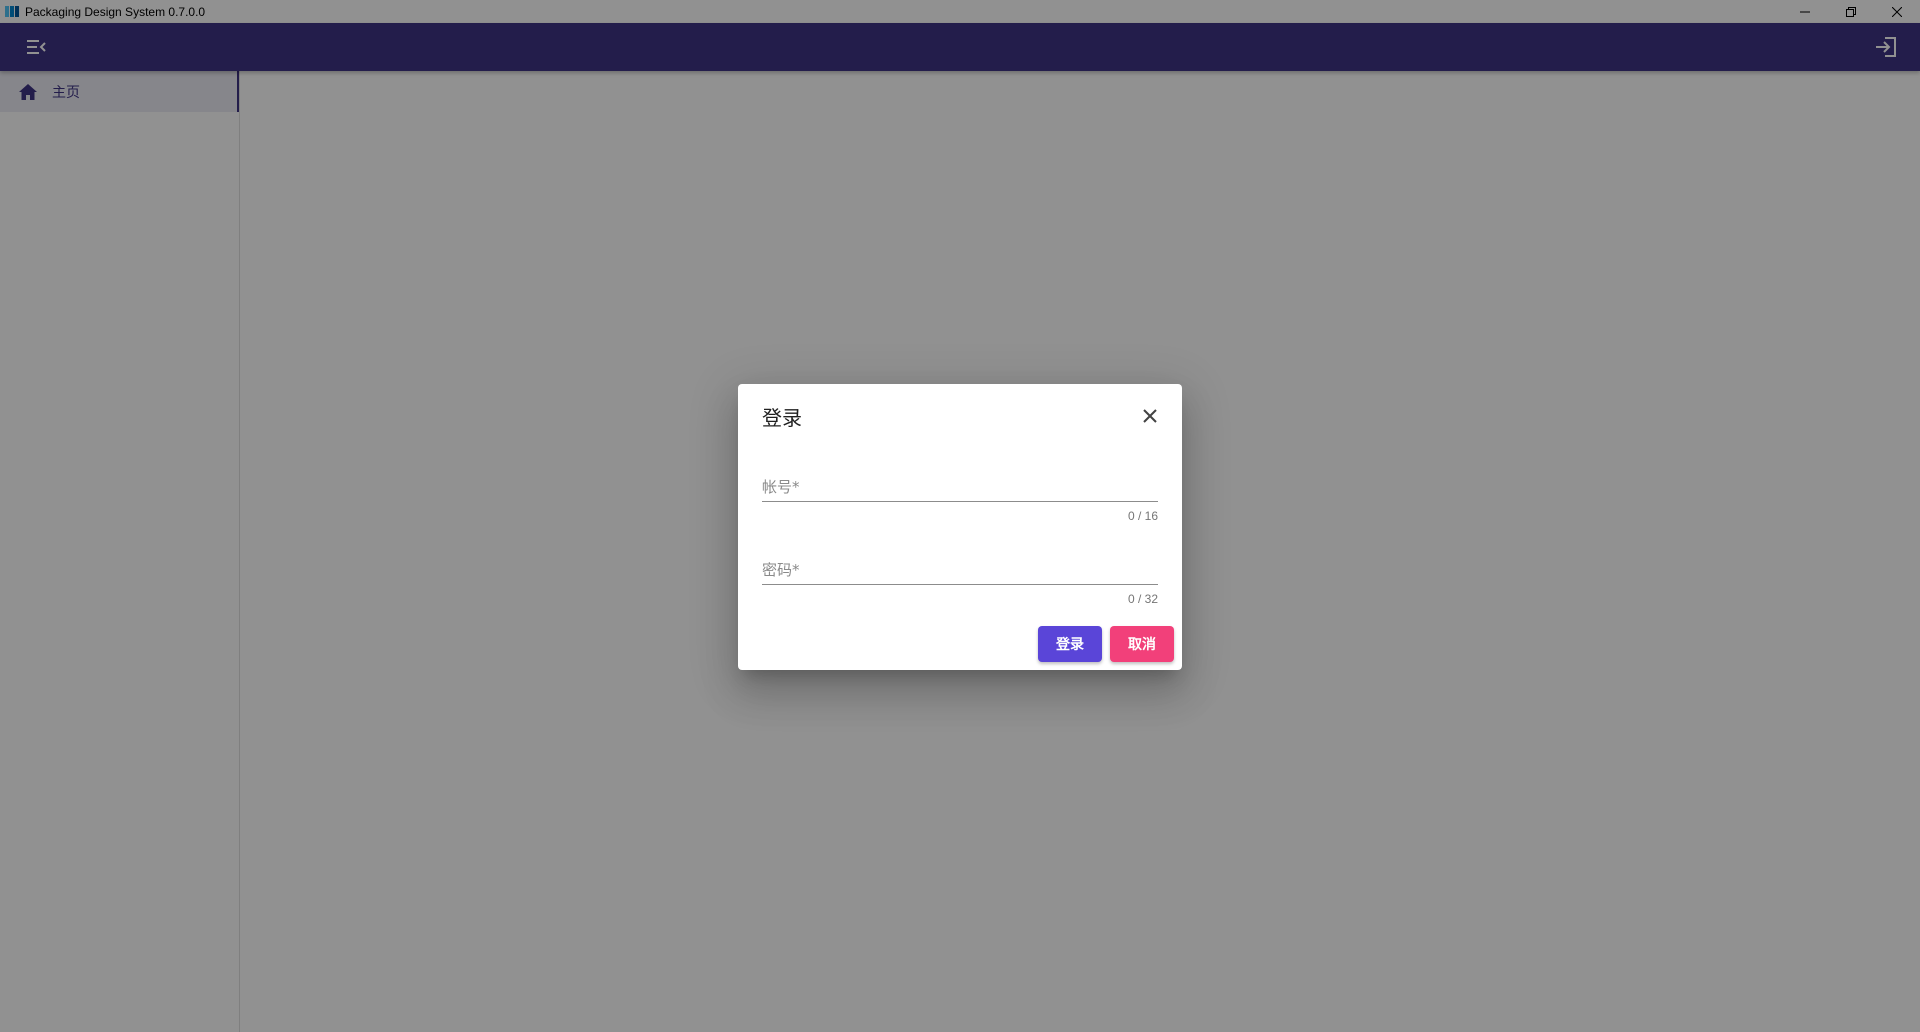 This screenshot has width=1920, height=1032. What do you see at coordinates (960, 570) in the screenshot?
I see `password-input` at bounding box center [960, 570].